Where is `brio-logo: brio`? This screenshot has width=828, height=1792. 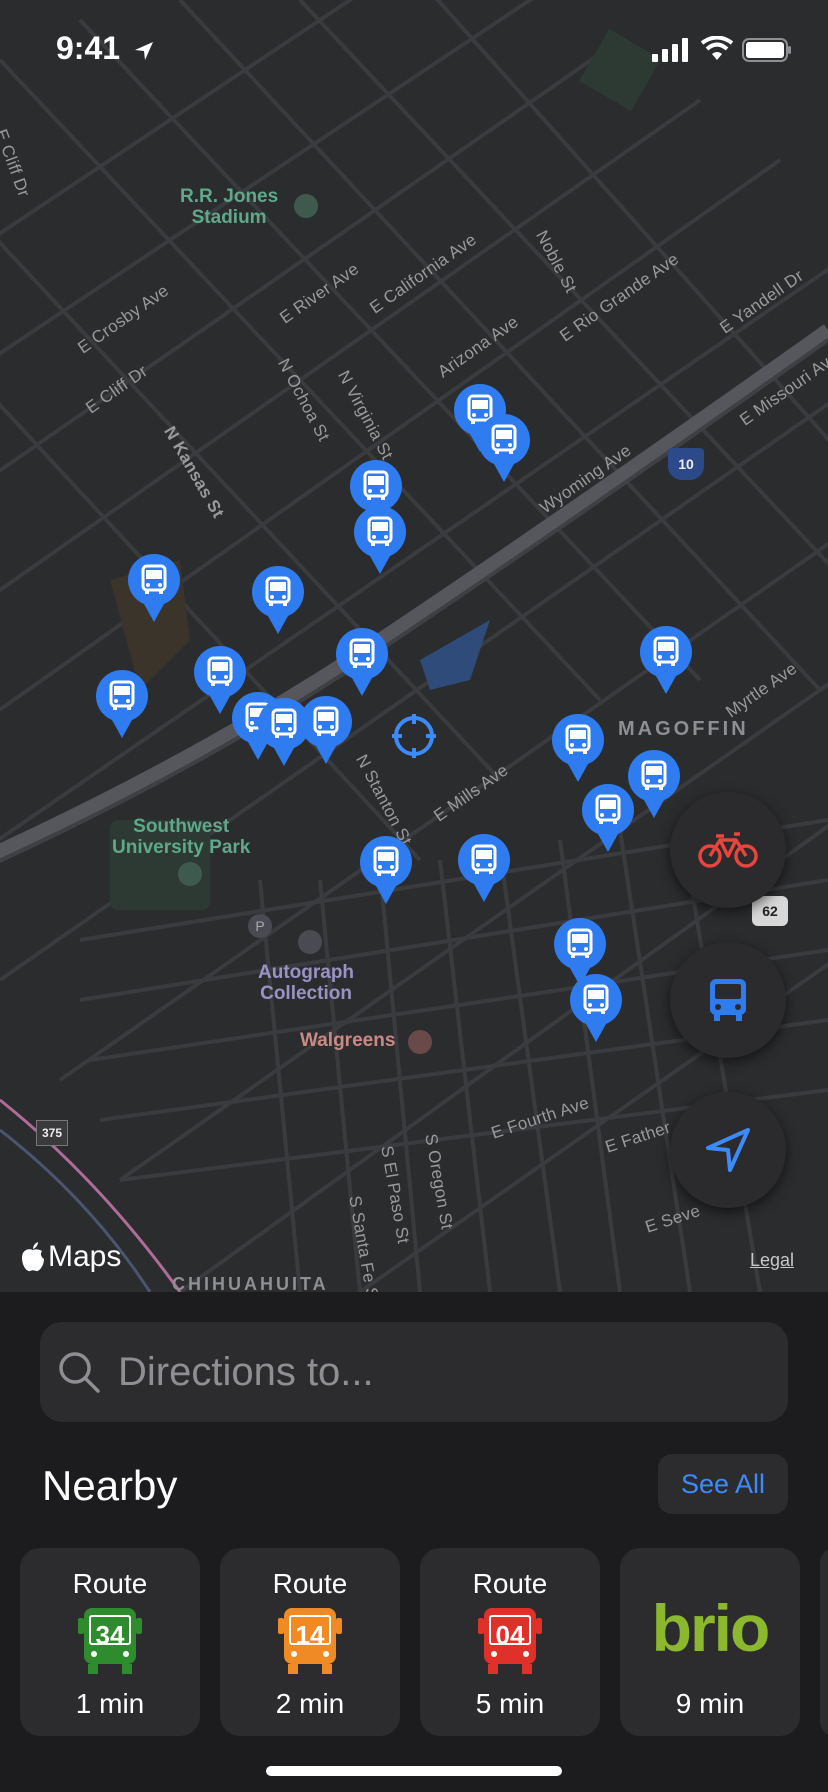 brio-logo: brio is located at coordinates (711, 1628).